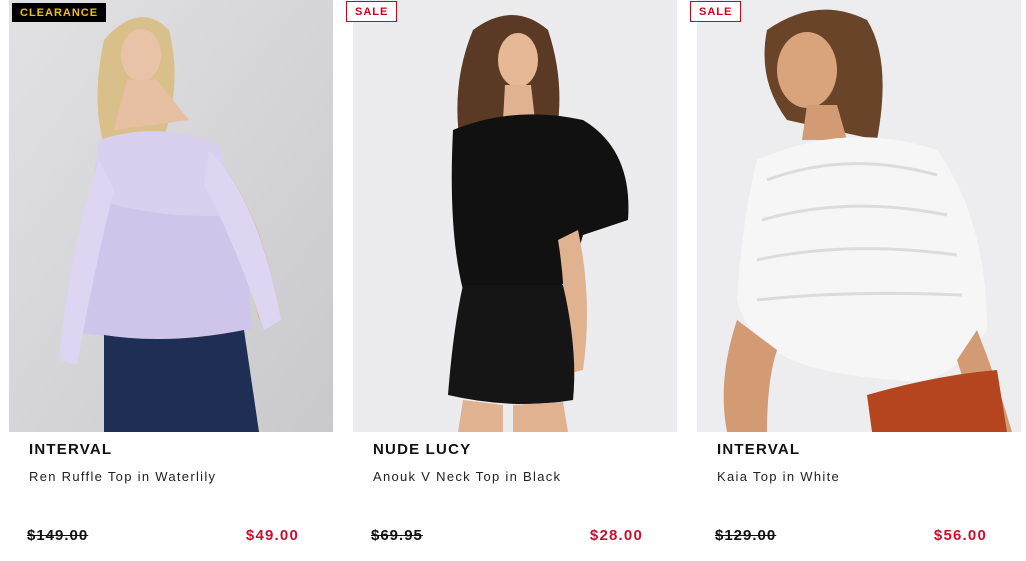  Describe the element at coordinates (422, 449) in the screenshot. I see `product-brand: NUDE LUCY` at that location.